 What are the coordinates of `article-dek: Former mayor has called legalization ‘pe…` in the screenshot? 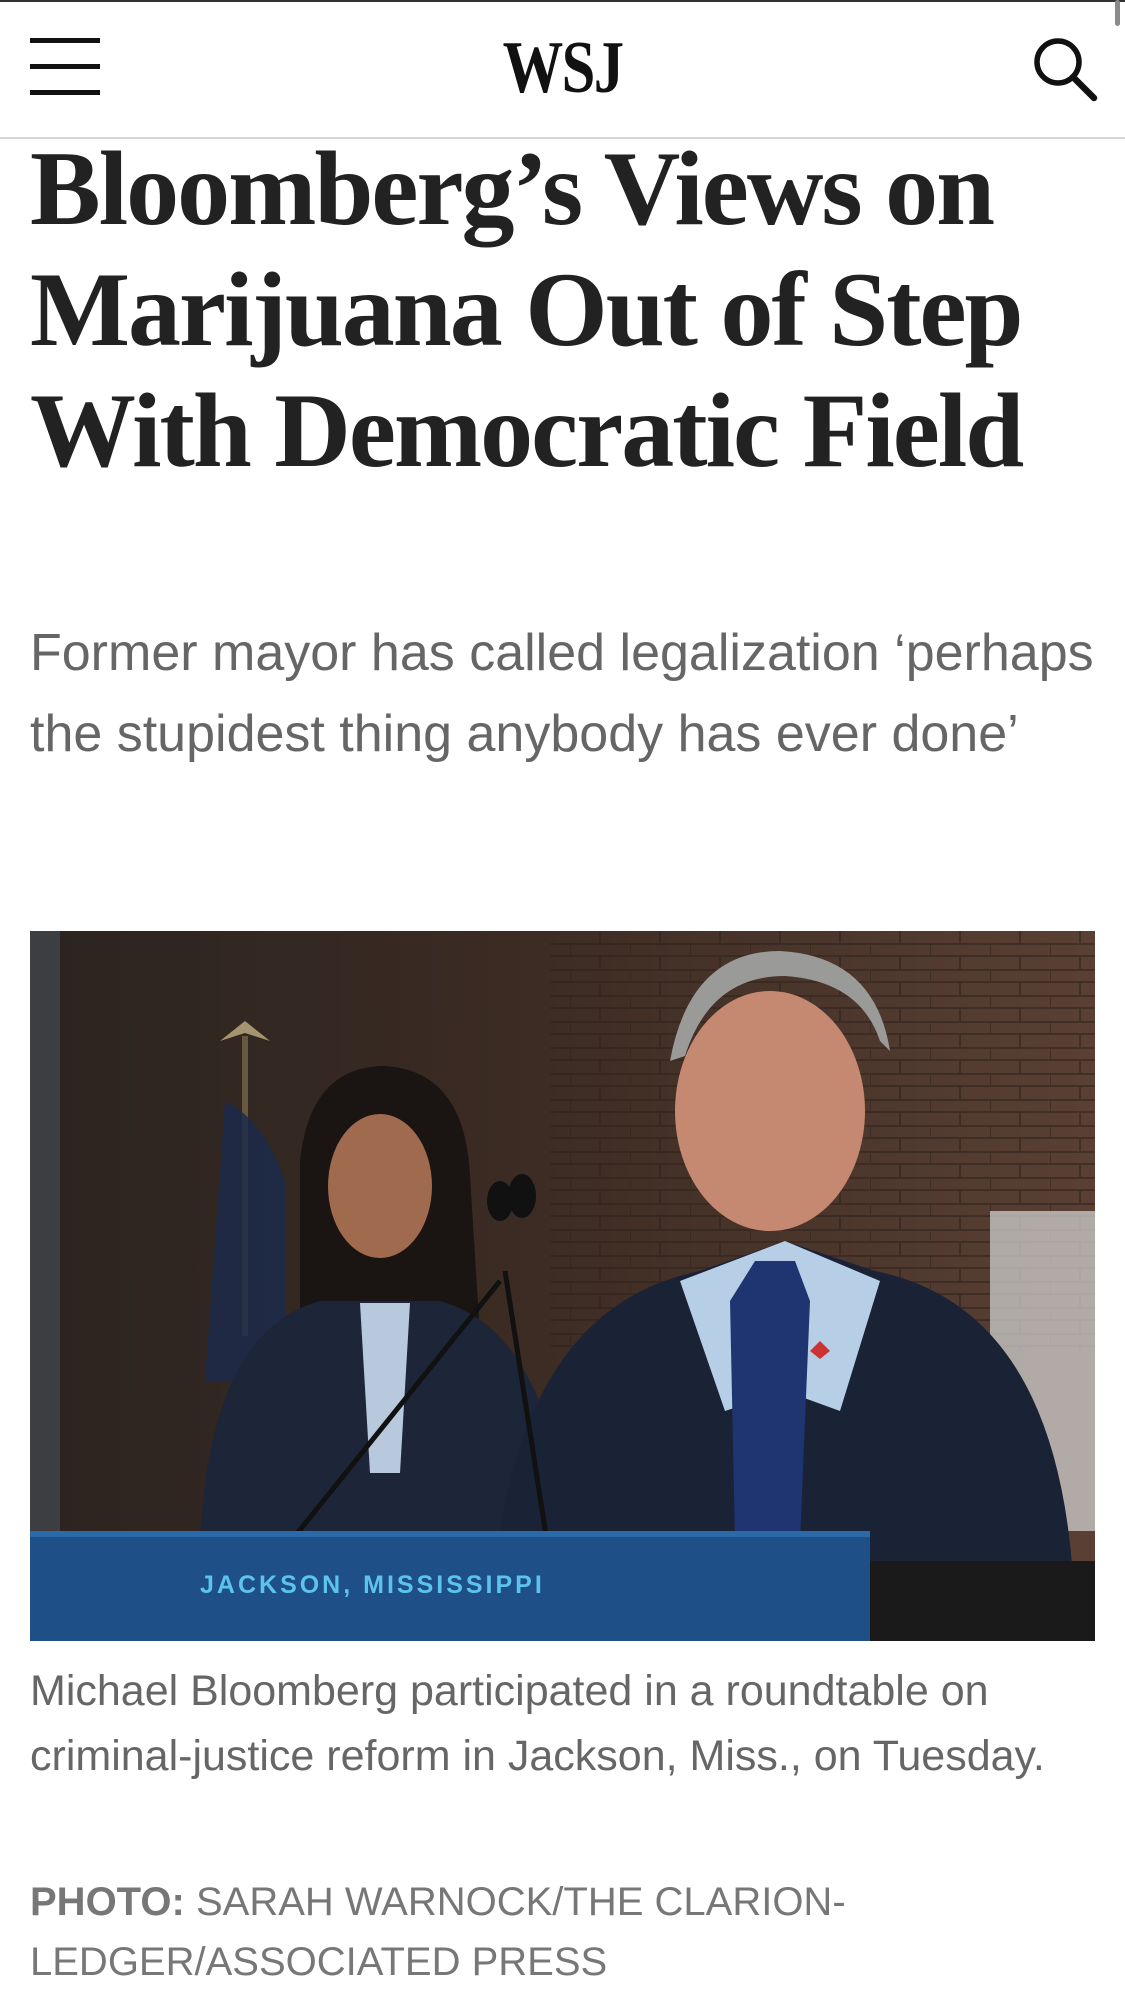 It's located at (562, 693).